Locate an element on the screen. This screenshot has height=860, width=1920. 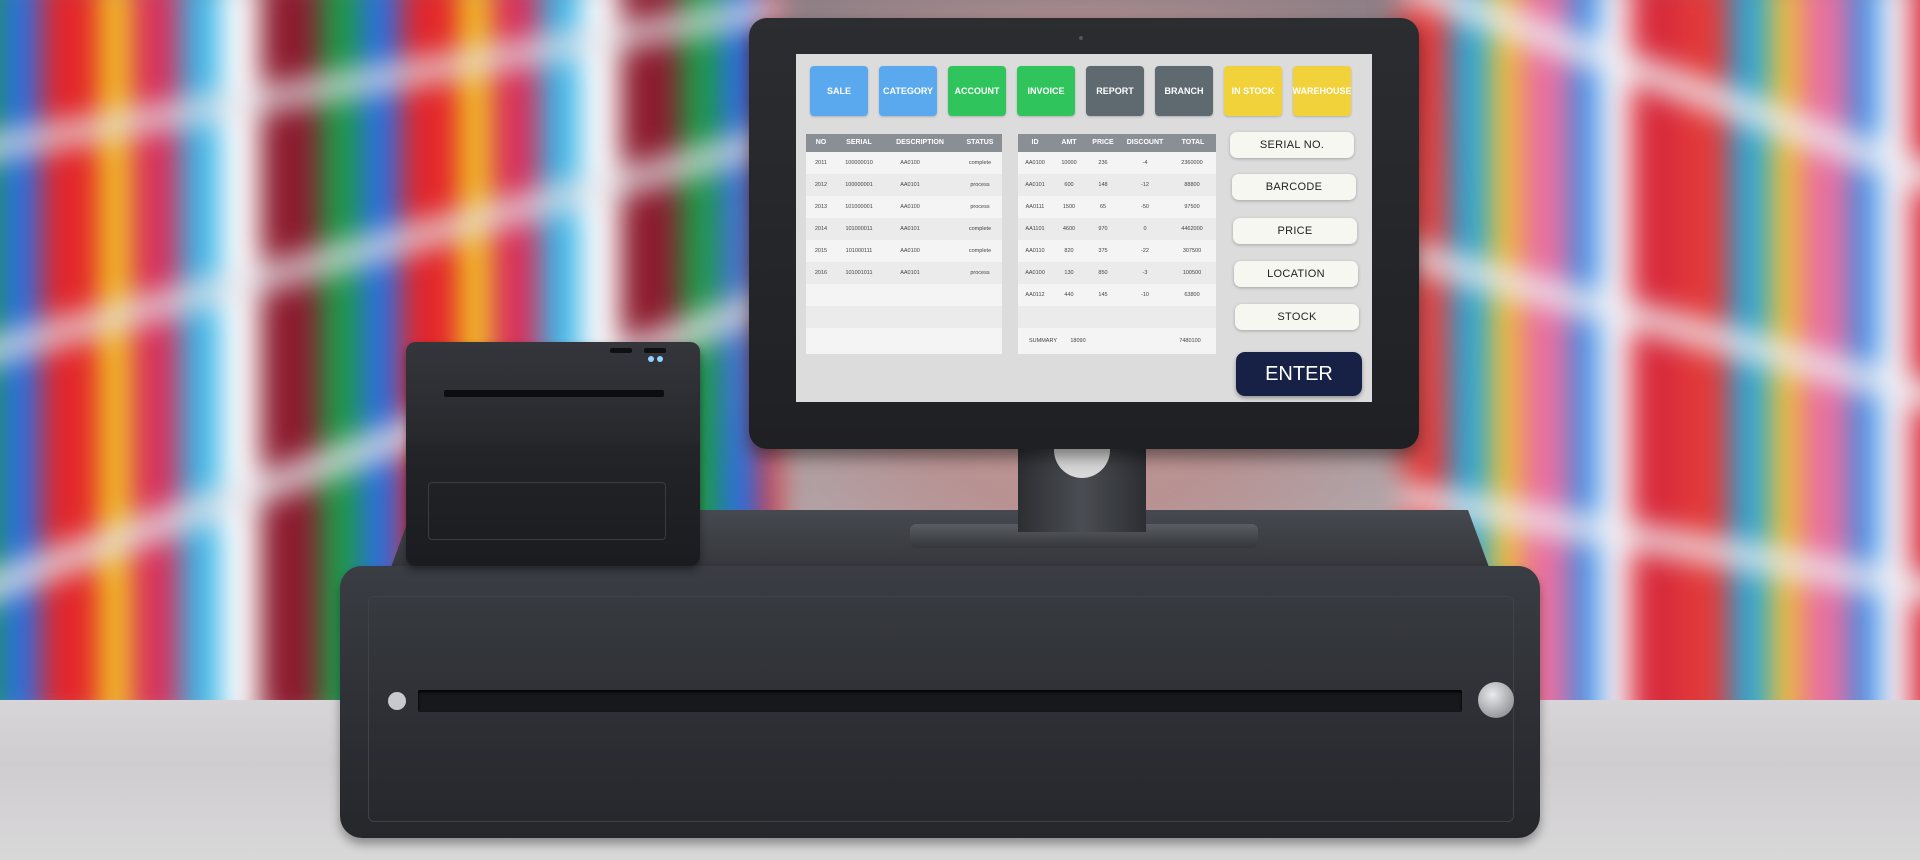
tab-in-stock: IN STOCK is located at coordinates (1253, 91).